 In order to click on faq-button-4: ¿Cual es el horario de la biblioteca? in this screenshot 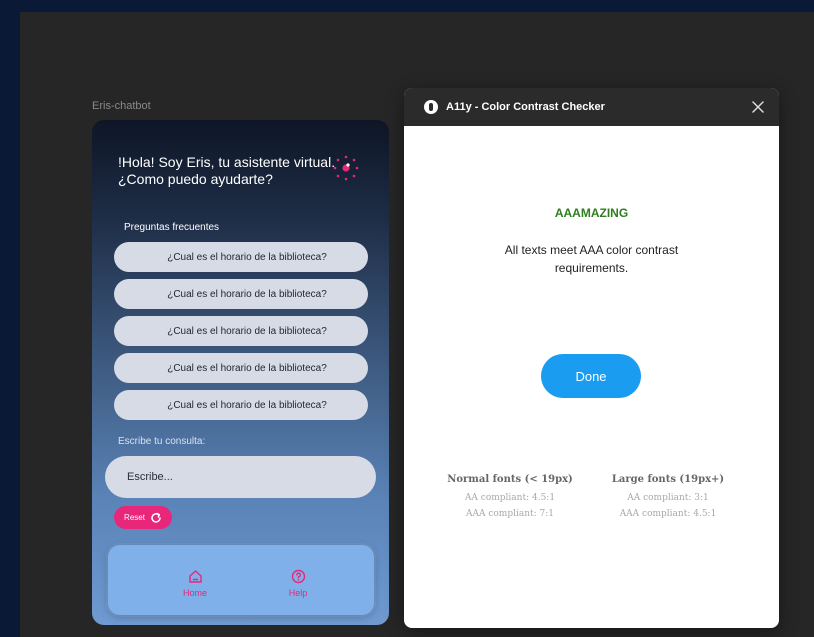, I will do `click(241, 368)`.